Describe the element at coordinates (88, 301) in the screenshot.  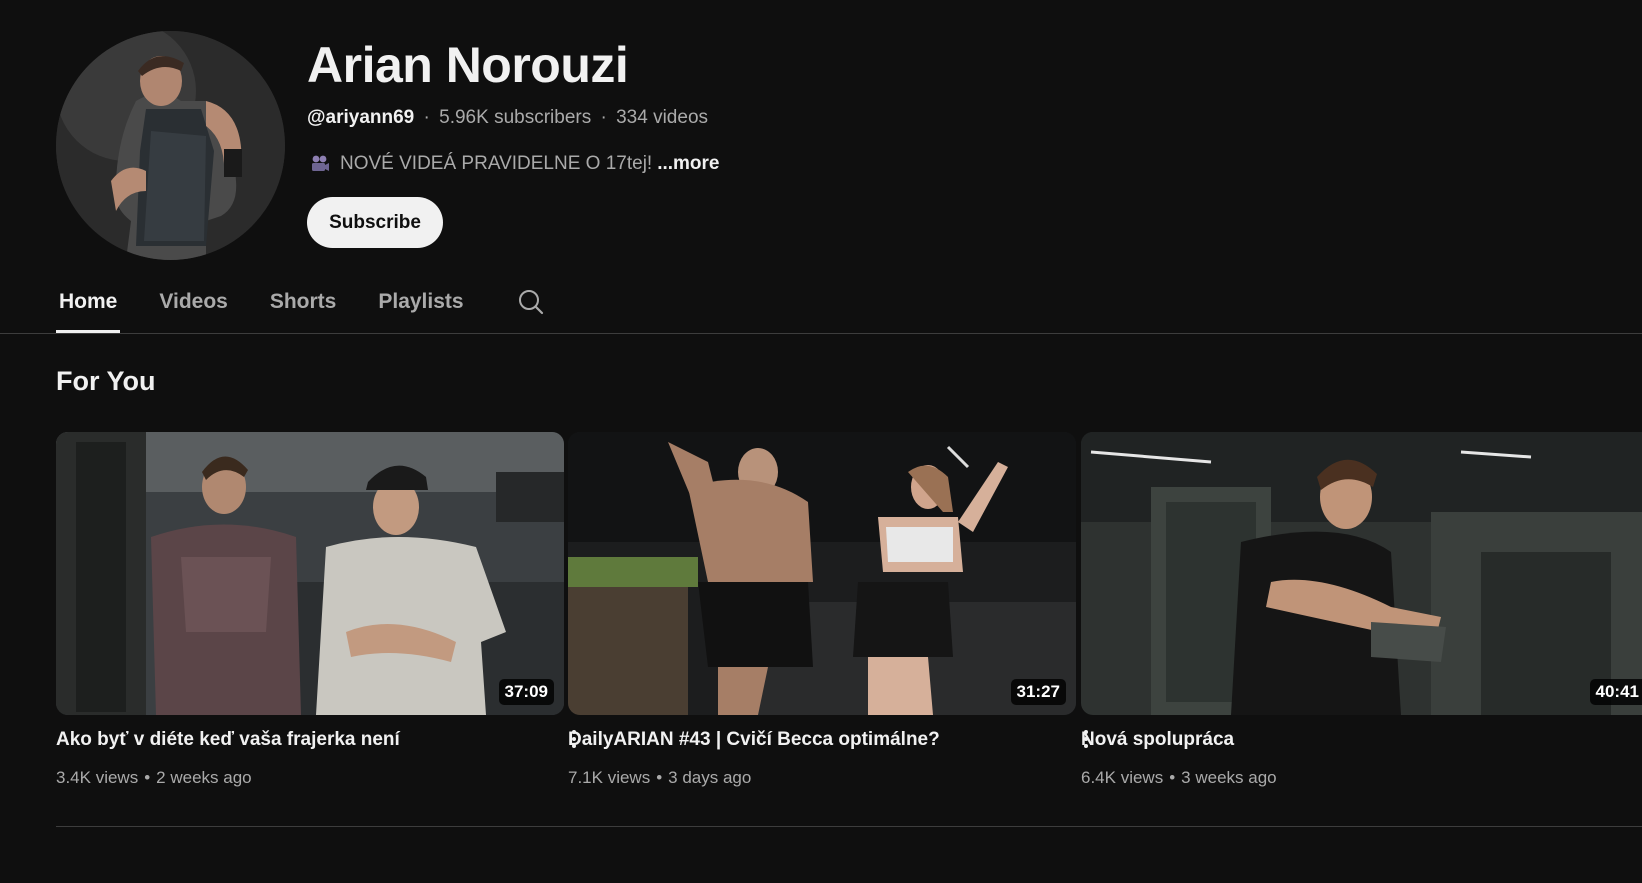
I see `tab-home: Home` at that location.